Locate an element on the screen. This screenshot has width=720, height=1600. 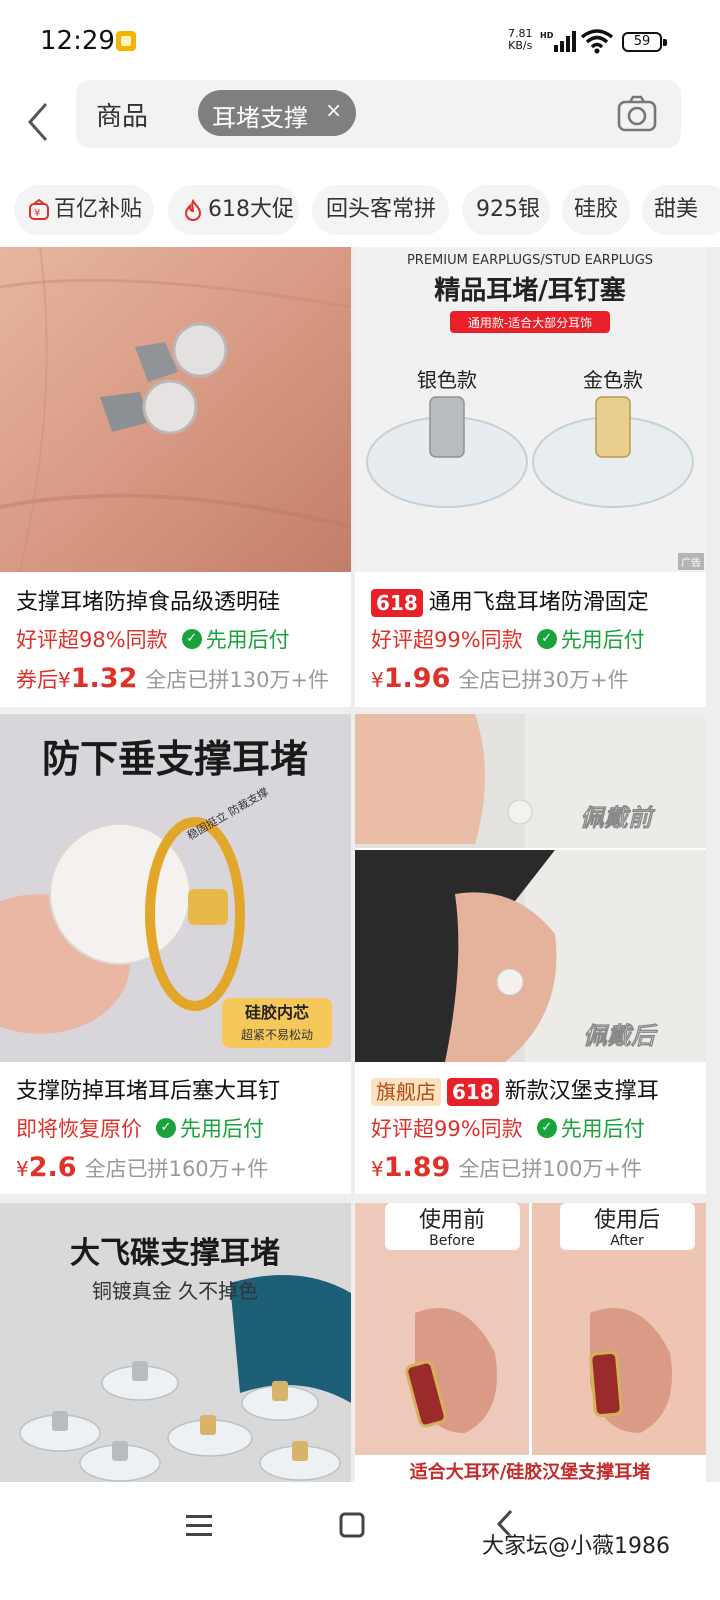
svg-text: 防下垂支撑耳堵 is located at coordinates (175, 759).